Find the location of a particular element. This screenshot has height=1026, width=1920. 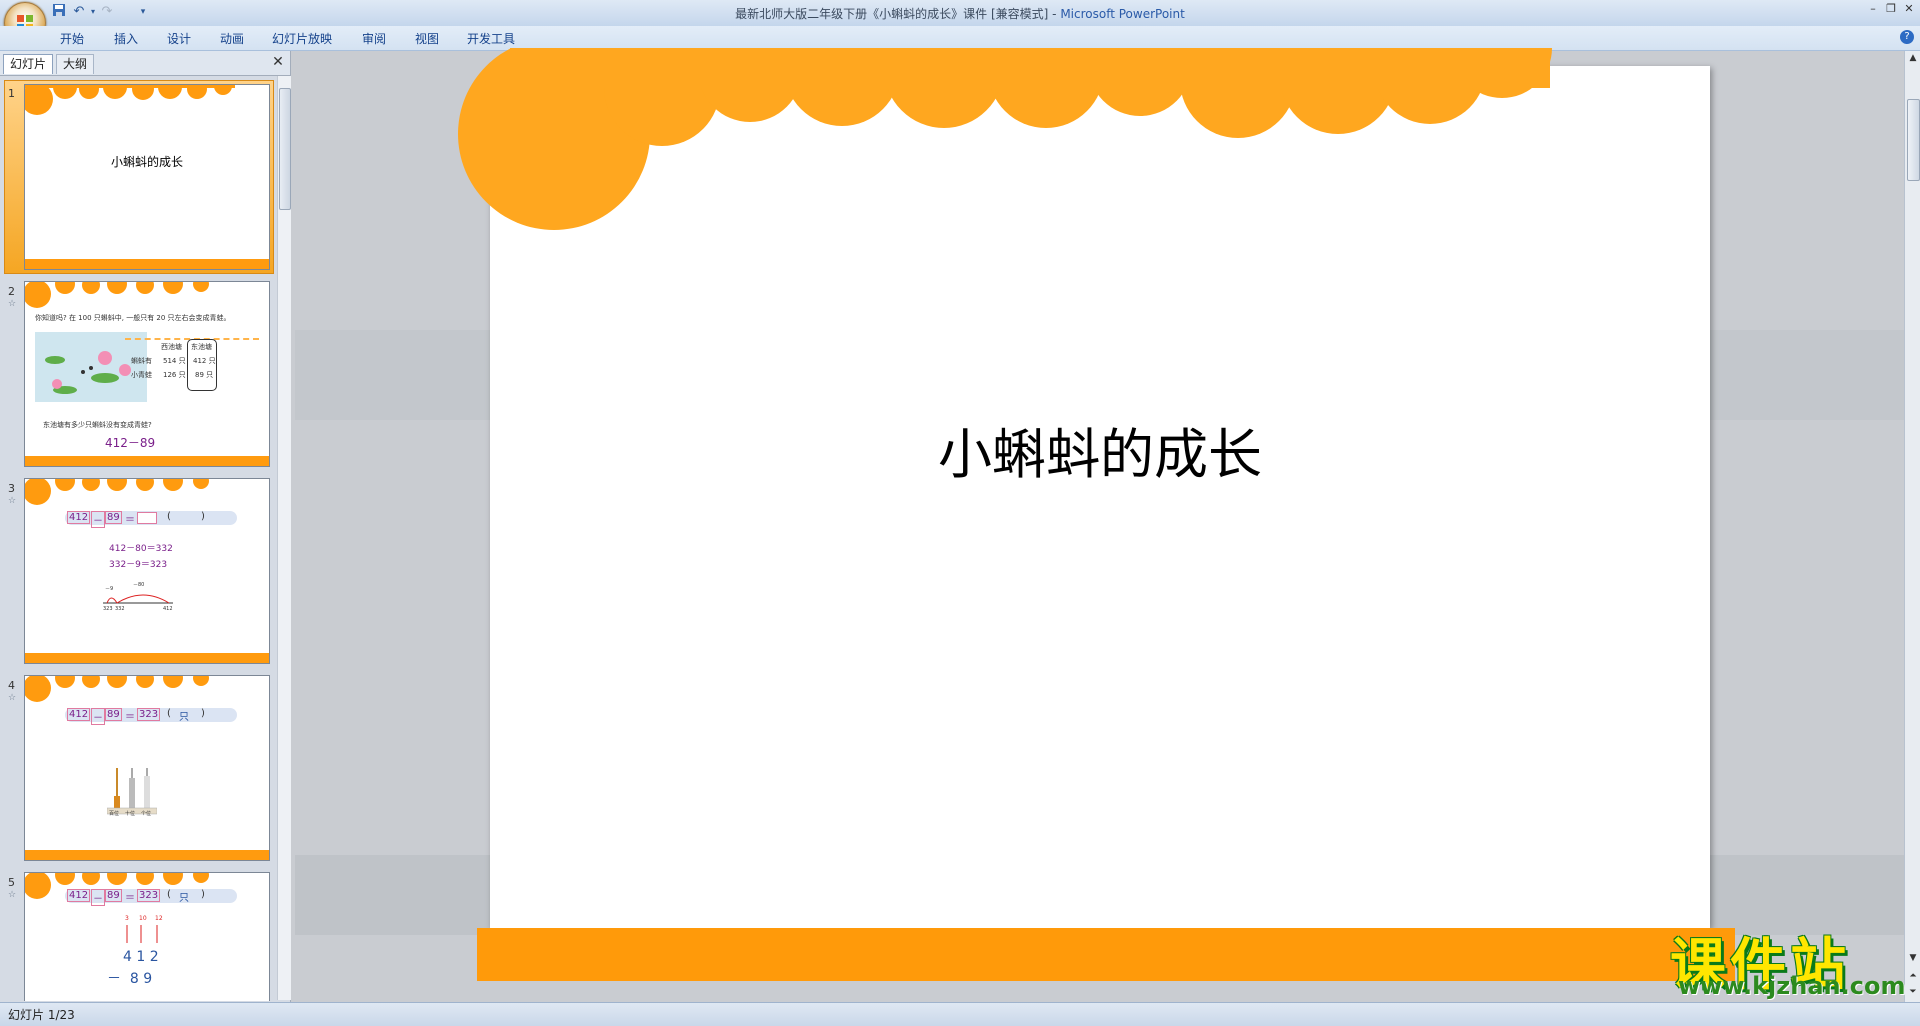

number-line is located at coordinates (138, 599).